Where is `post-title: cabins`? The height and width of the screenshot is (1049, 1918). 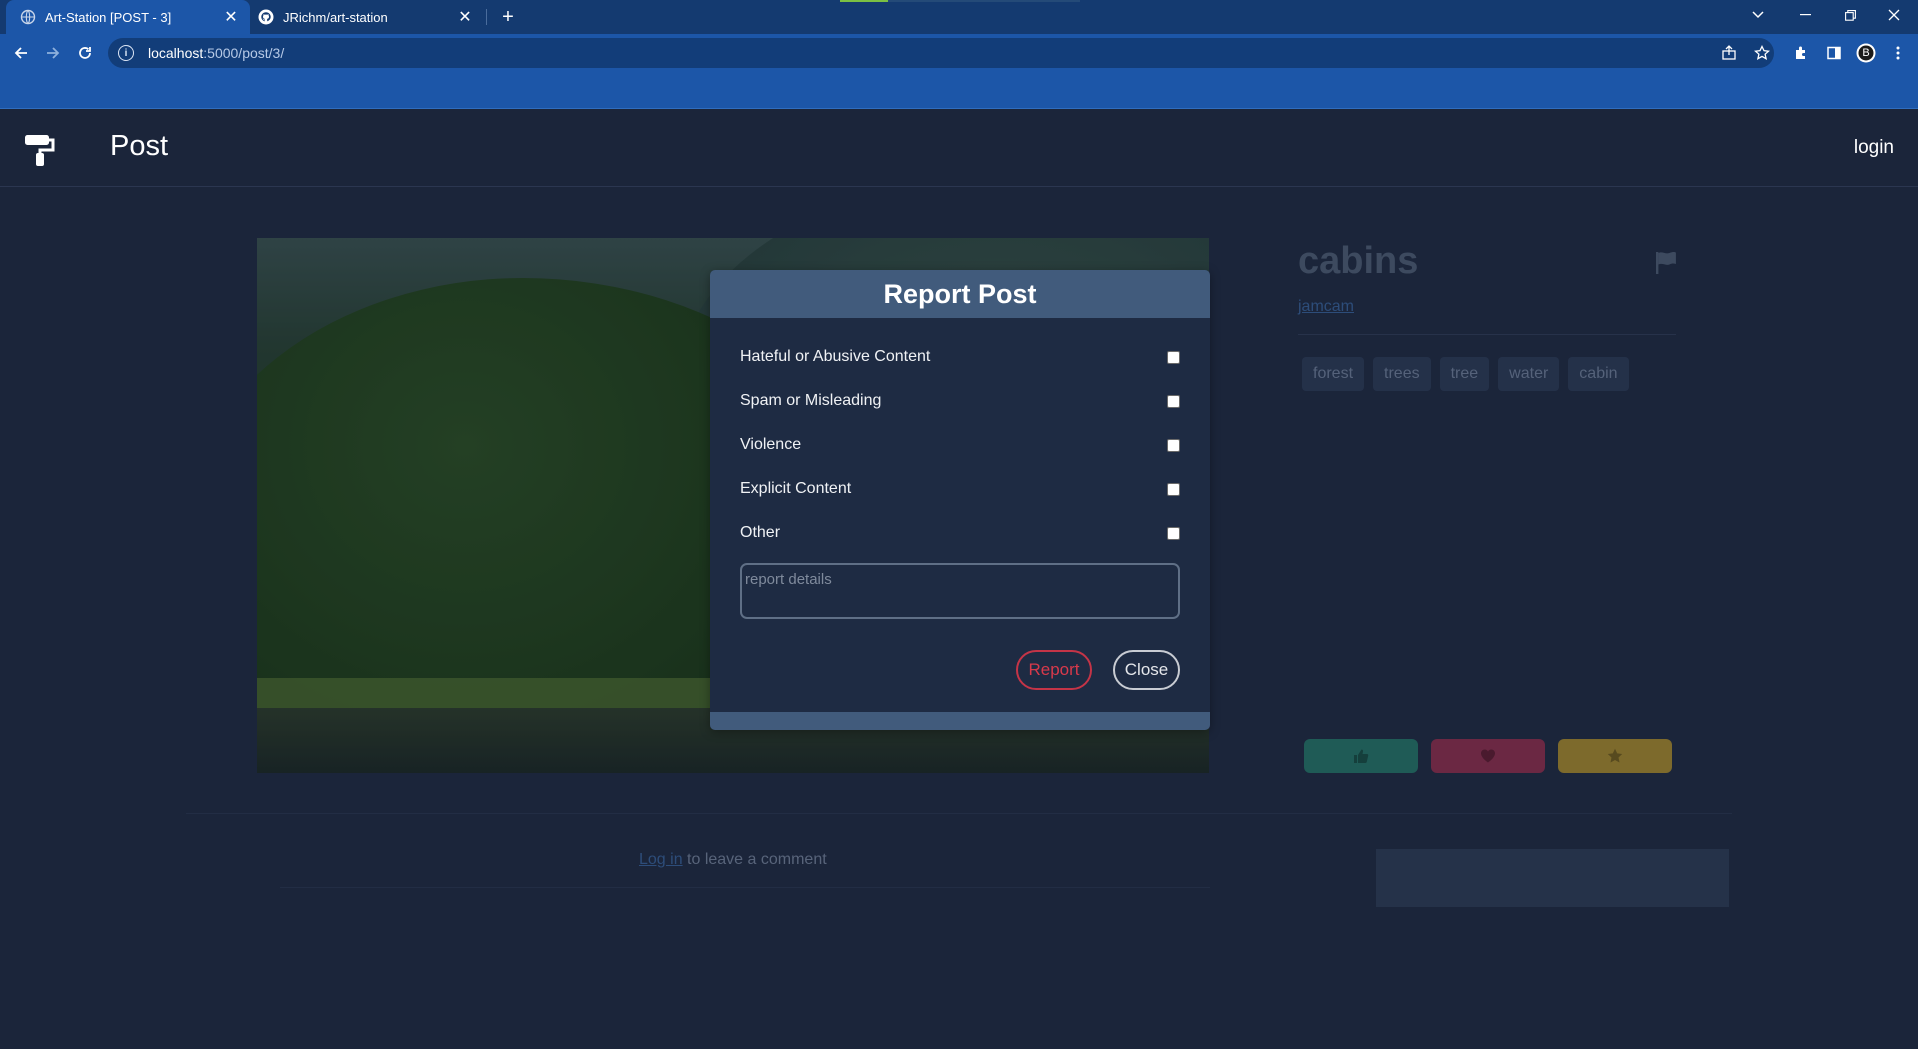 post-title: cabins is located at coordinates (1358, 261).